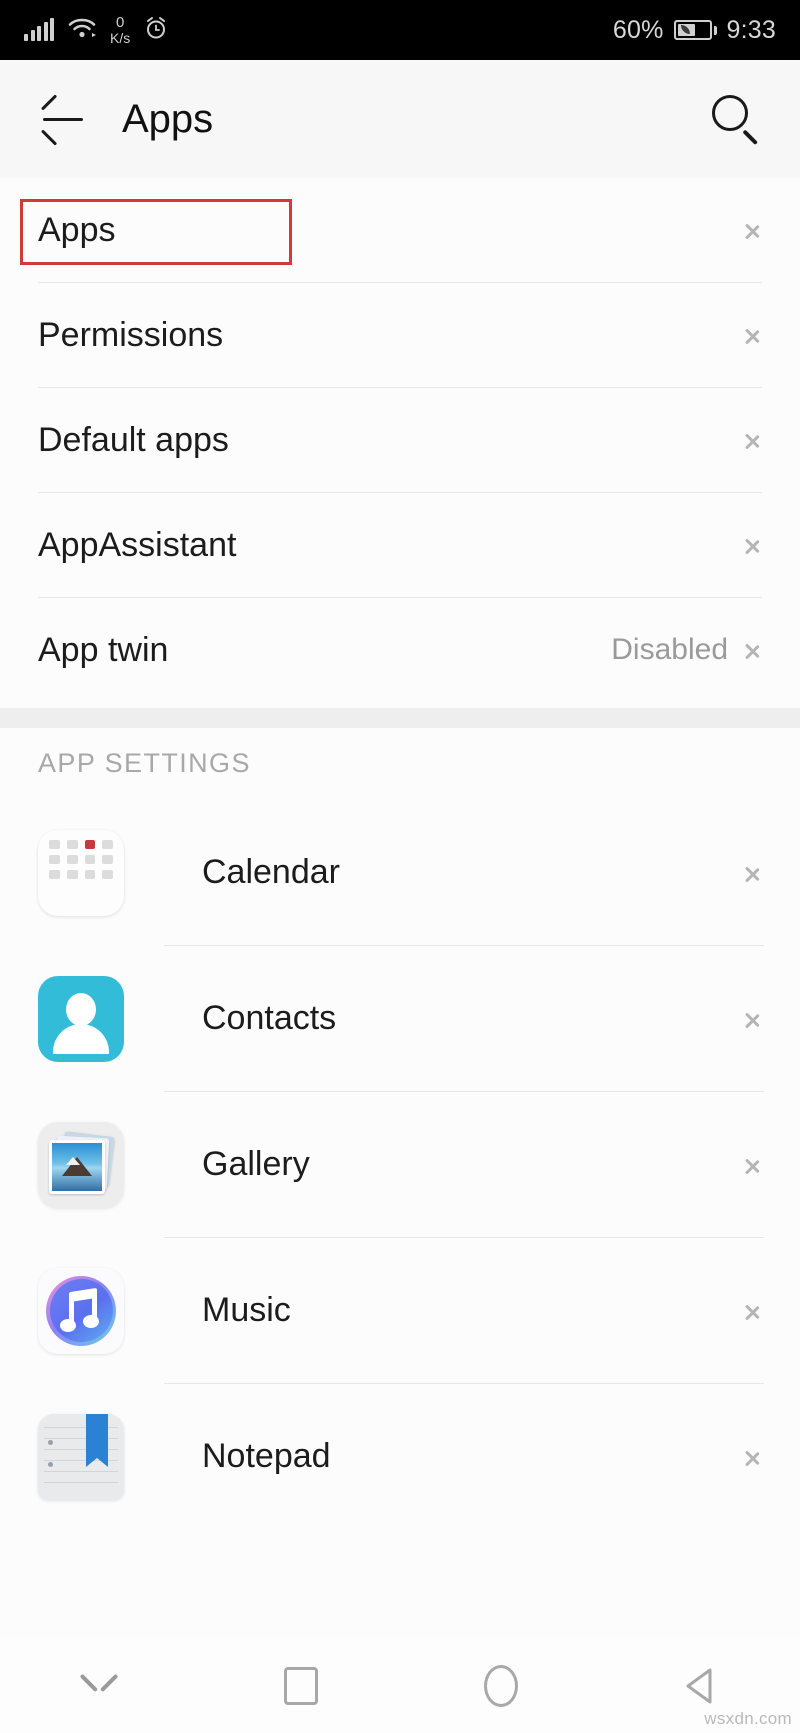 The height and width of the screenshot is (1733, 800). Describe the element at coordinates (63, 119) in the screenshot. I see `back-arrow-icon` at that location.